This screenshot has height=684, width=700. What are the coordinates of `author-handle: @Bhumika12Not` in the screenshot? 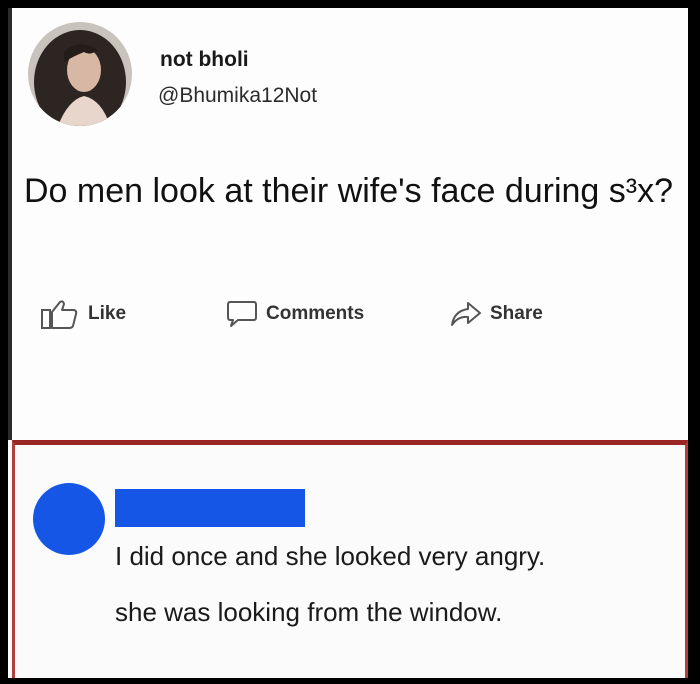 It's located at (237, 96).